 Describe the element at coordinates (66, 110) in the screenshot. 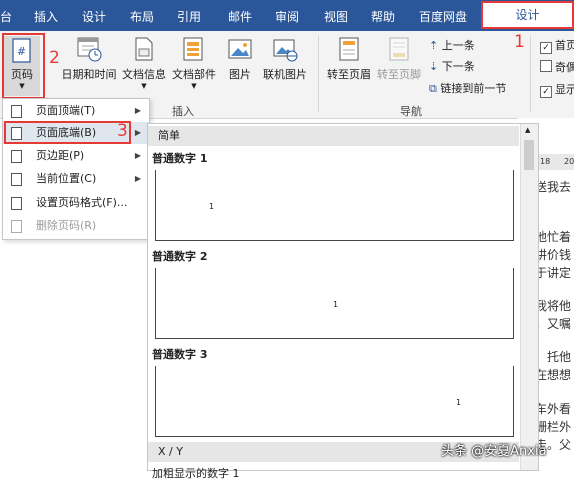

I see `menu-item-label: 页面顶端(T)` at that location.